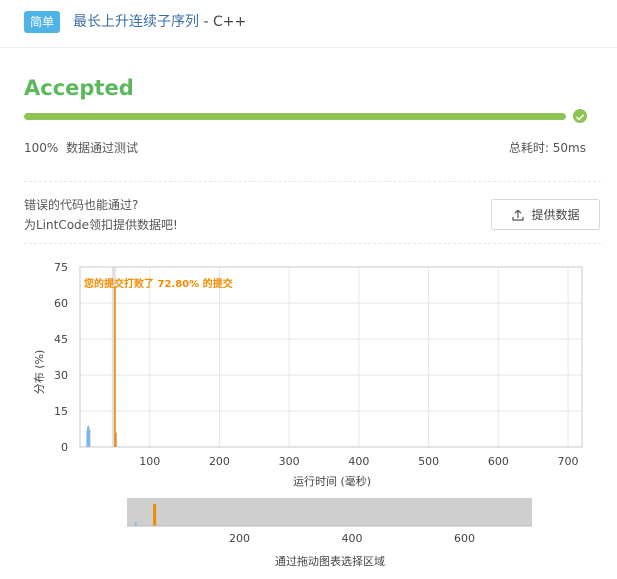 Image resolution: width=617 pixels, height=579 pixels. Describe the element at coordinates (79, 88) in the screenshot. I see `status-label: Accepted` at that location.